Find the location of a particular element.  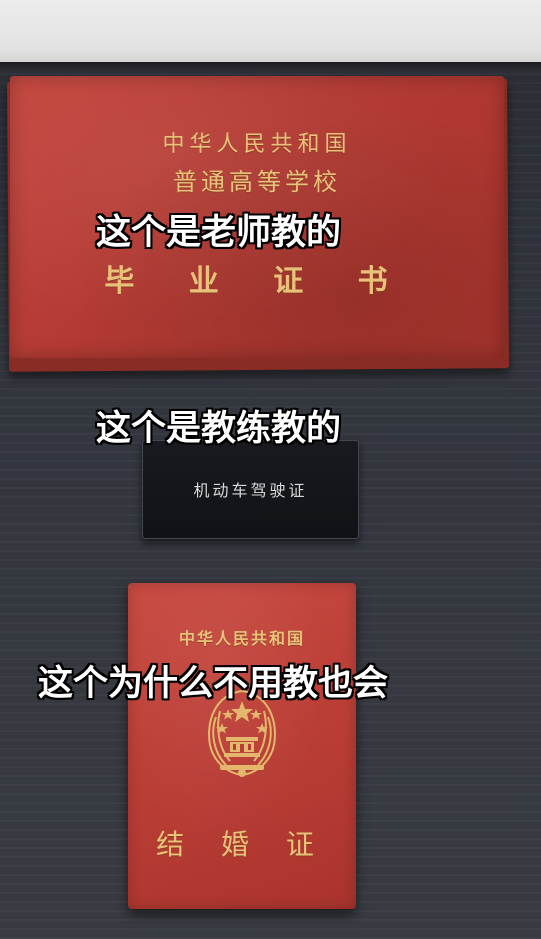

diploma-country-text: 中华人民共和国 is located at coordinates (257, 144).